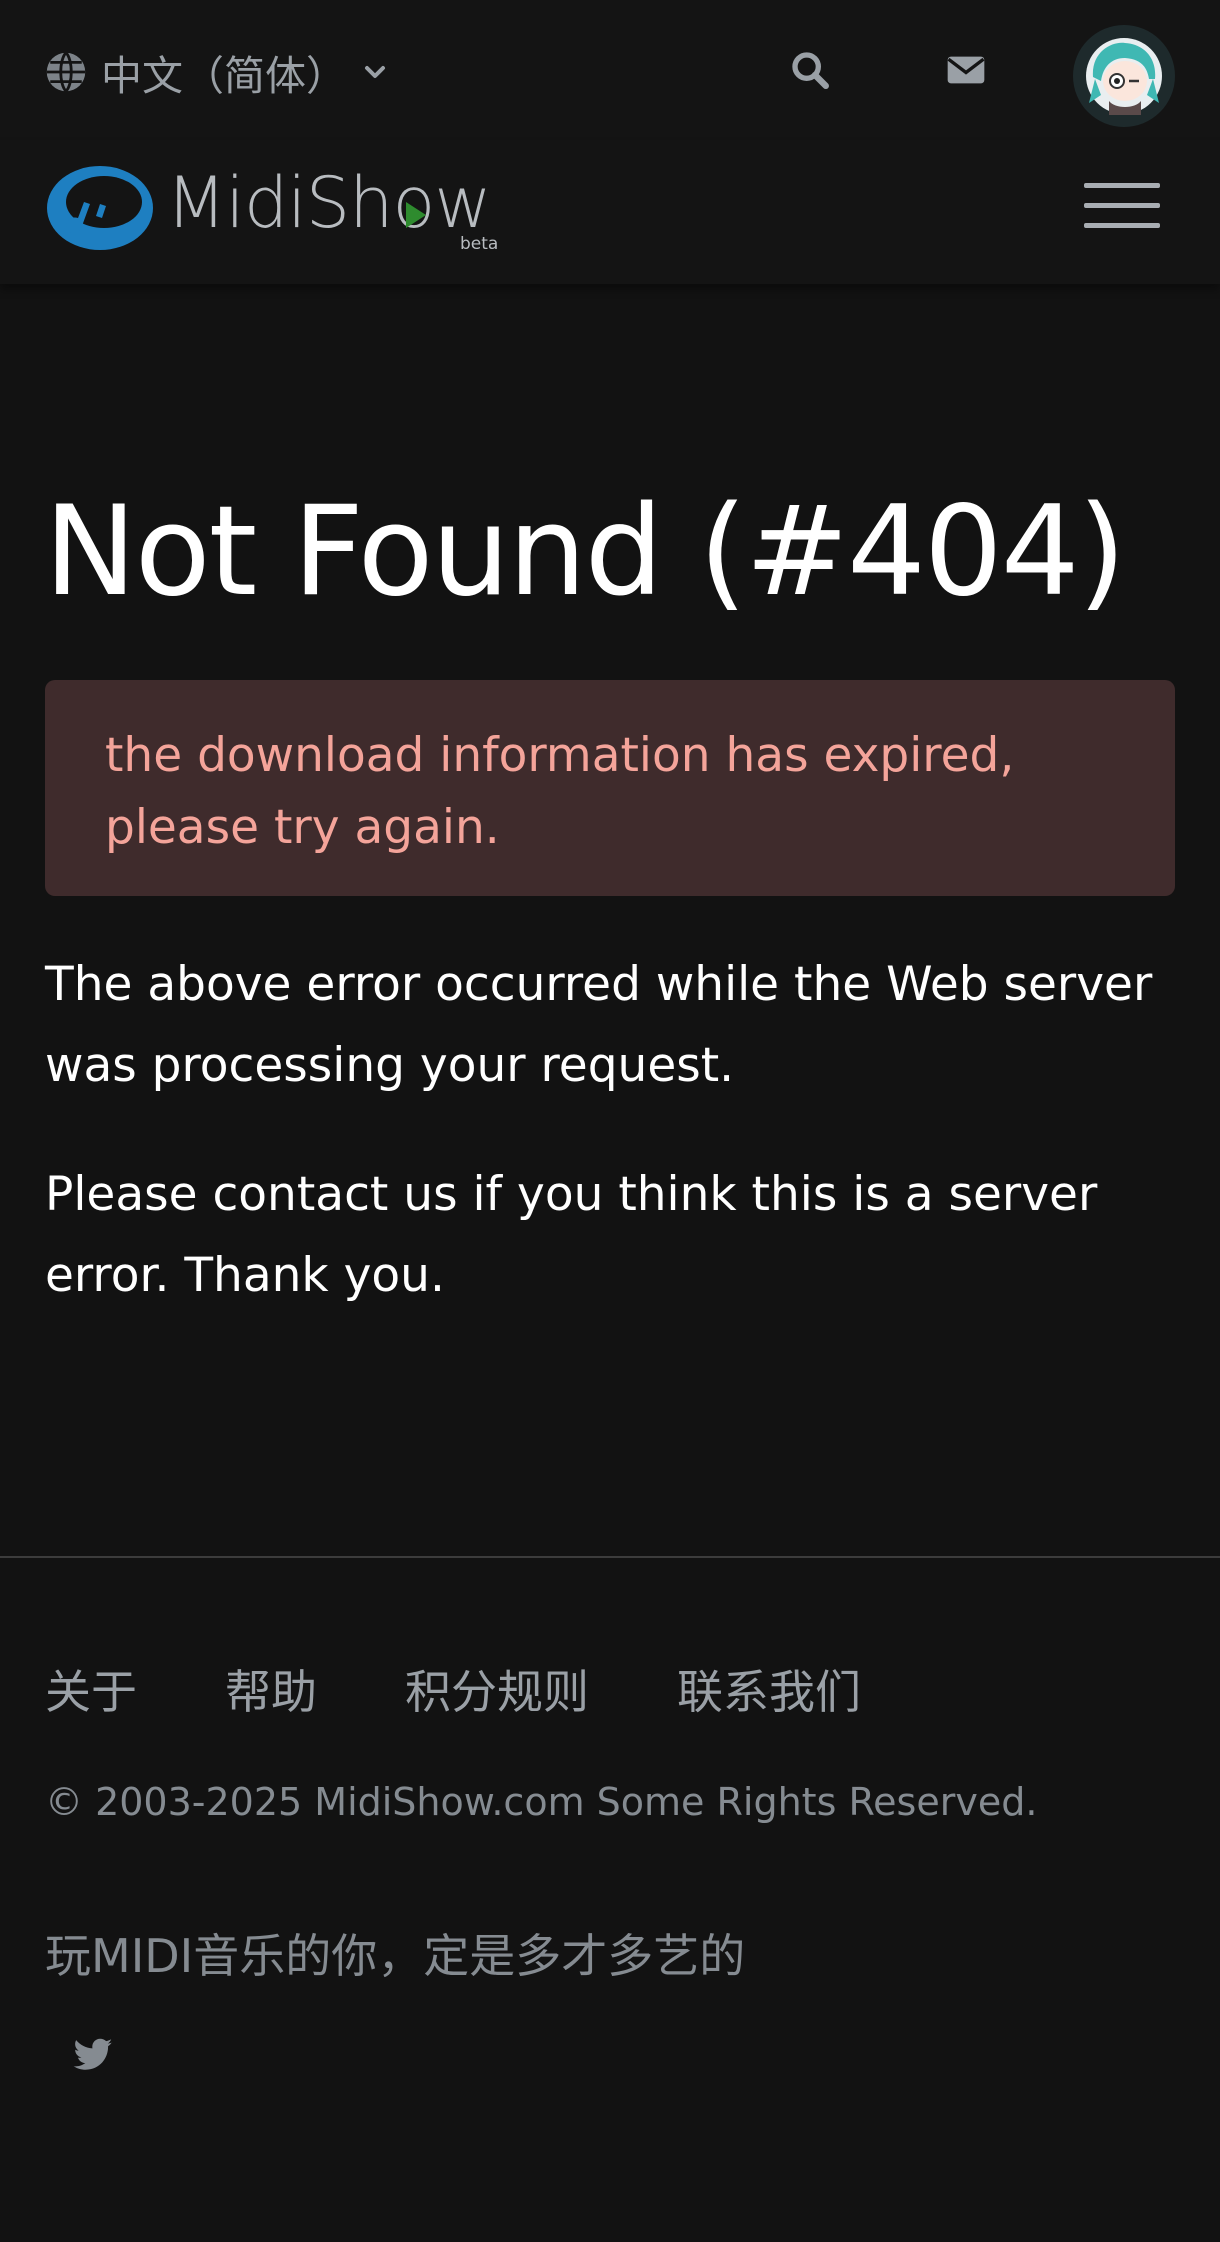 The height and width of the screenshot is (2242, 1220). What do you see at coordinates (585, 552) in the screenshot?
I see `page-title: Not Found (#404)` at bounding box center [585, 552].